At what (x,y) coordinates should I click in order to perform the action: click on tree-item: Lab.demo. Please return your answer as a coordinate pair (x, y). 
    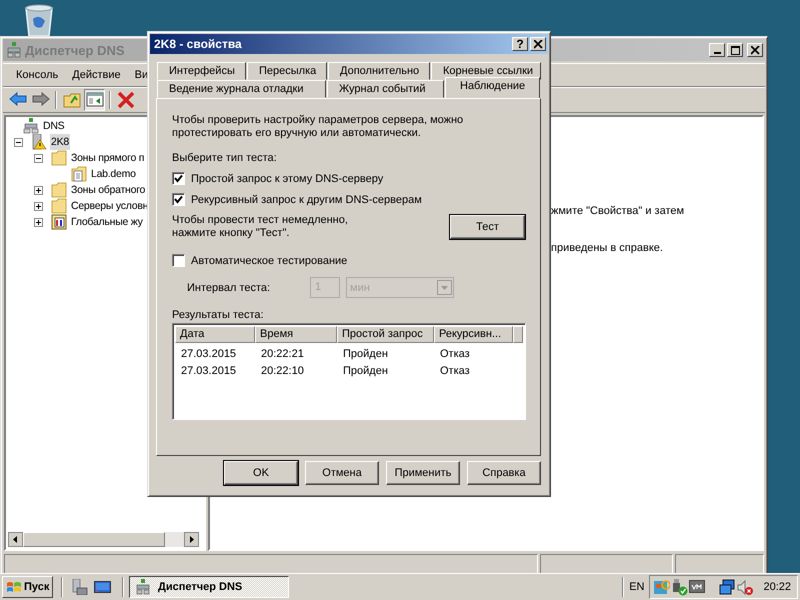
    Looking at the image, I should click on (113, 174).